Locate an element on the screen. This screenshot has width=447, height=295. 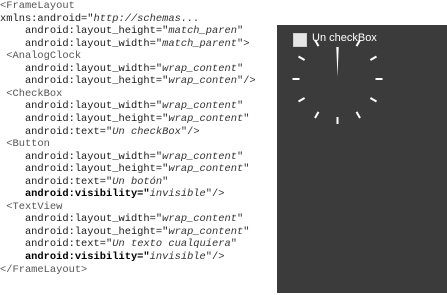
code-token: </FrameLayout> is located at coordinates (44, 269).